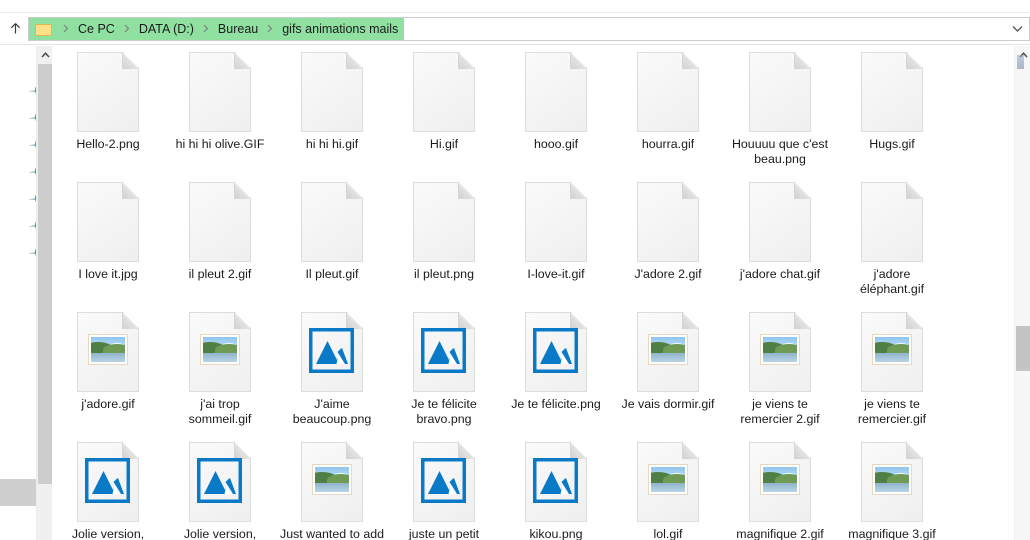 The height and width of the screenshot is (540, 1030). I want to click on file-name-label: I love it.jpg, so click(108, 274).